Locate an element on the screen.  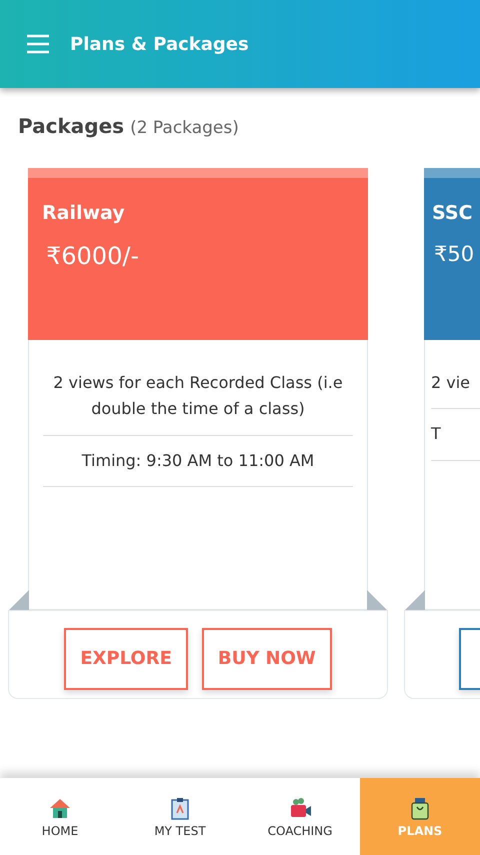
nav-tab: COACHING is located at coordinates (300, 816).